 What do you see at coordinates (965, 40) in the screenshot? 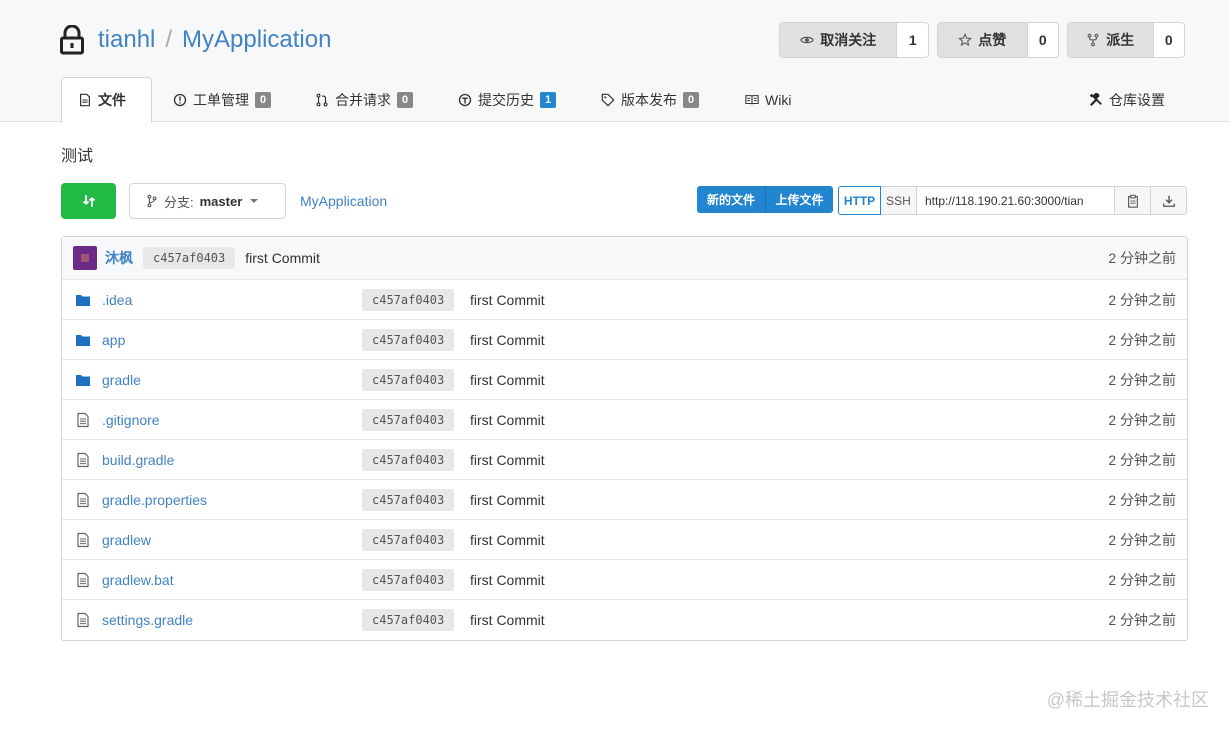
I see `star-icon` at bounding box center [965, 40].